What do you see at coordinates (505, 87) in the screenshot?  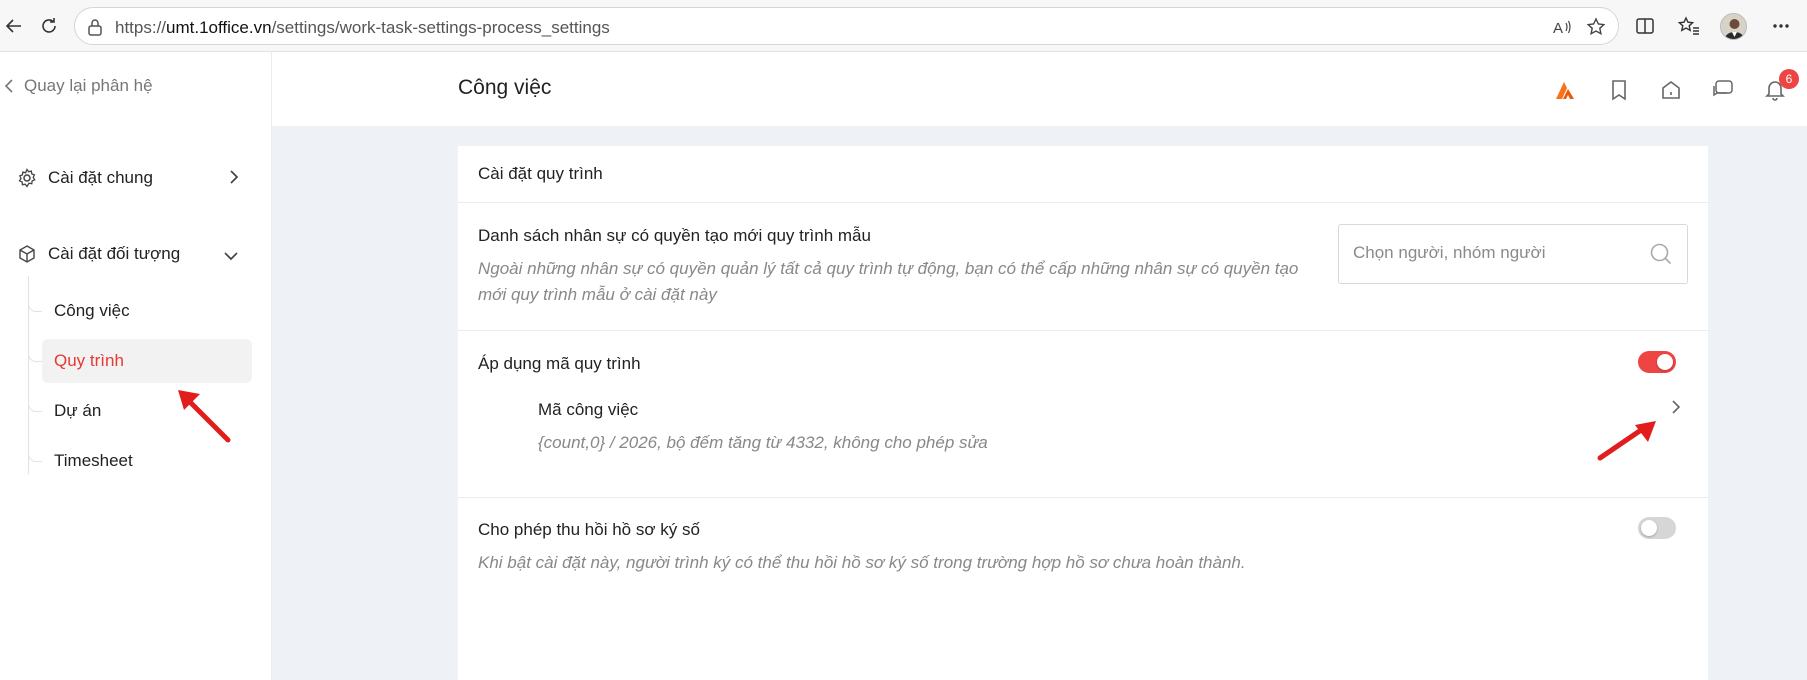 I see `page-title: Công việc` at bounding box center [505, 87].